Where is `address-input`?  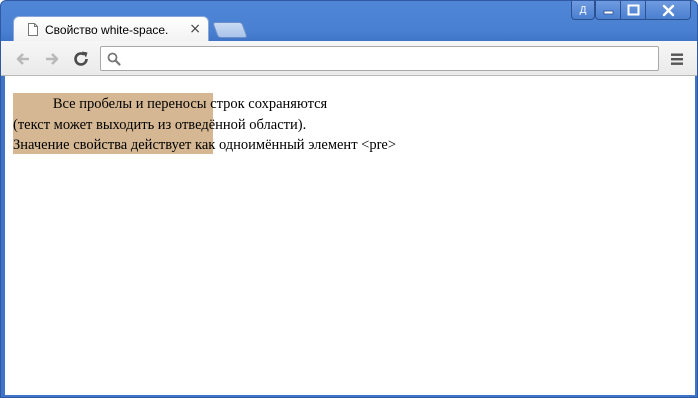 address-input is located at coordinates (385, 58).